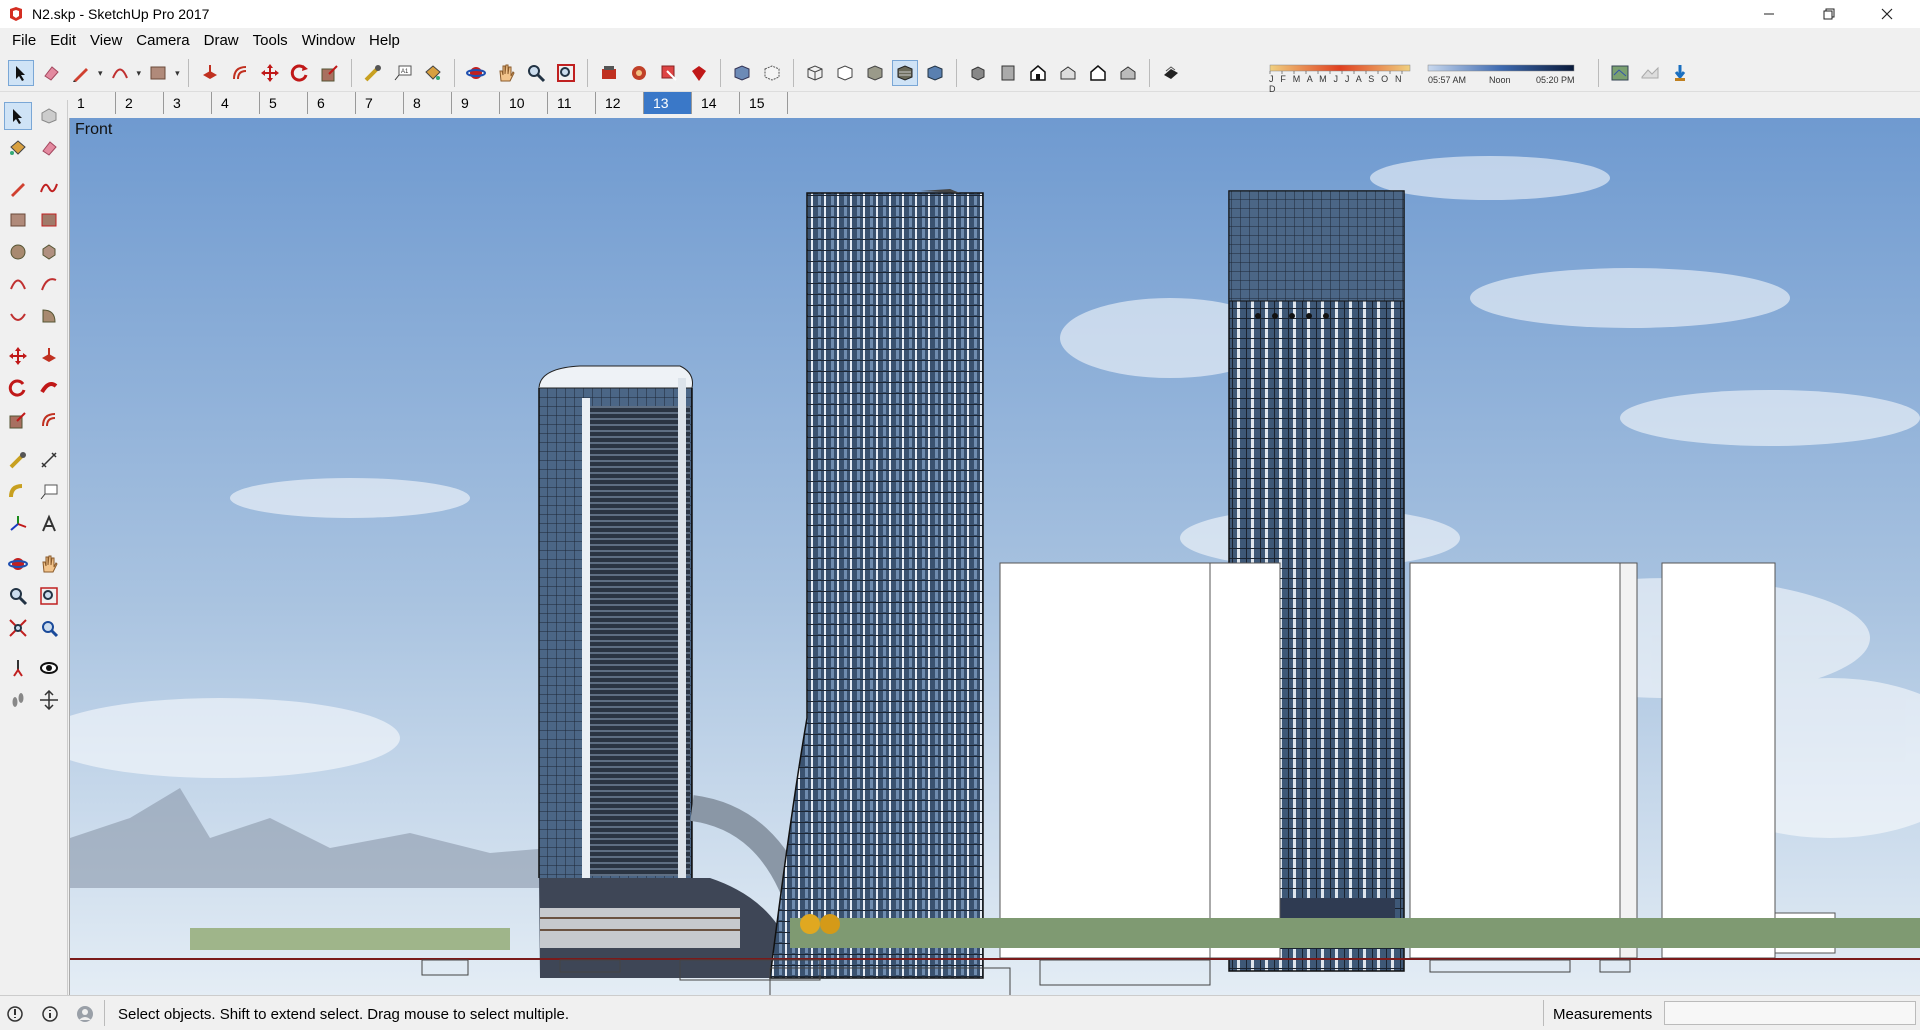 This screenshot has height=1030, width=1920. Describe the element at coordinates (1098, 73) in the screenshot. I see `back-view-button` at that location.